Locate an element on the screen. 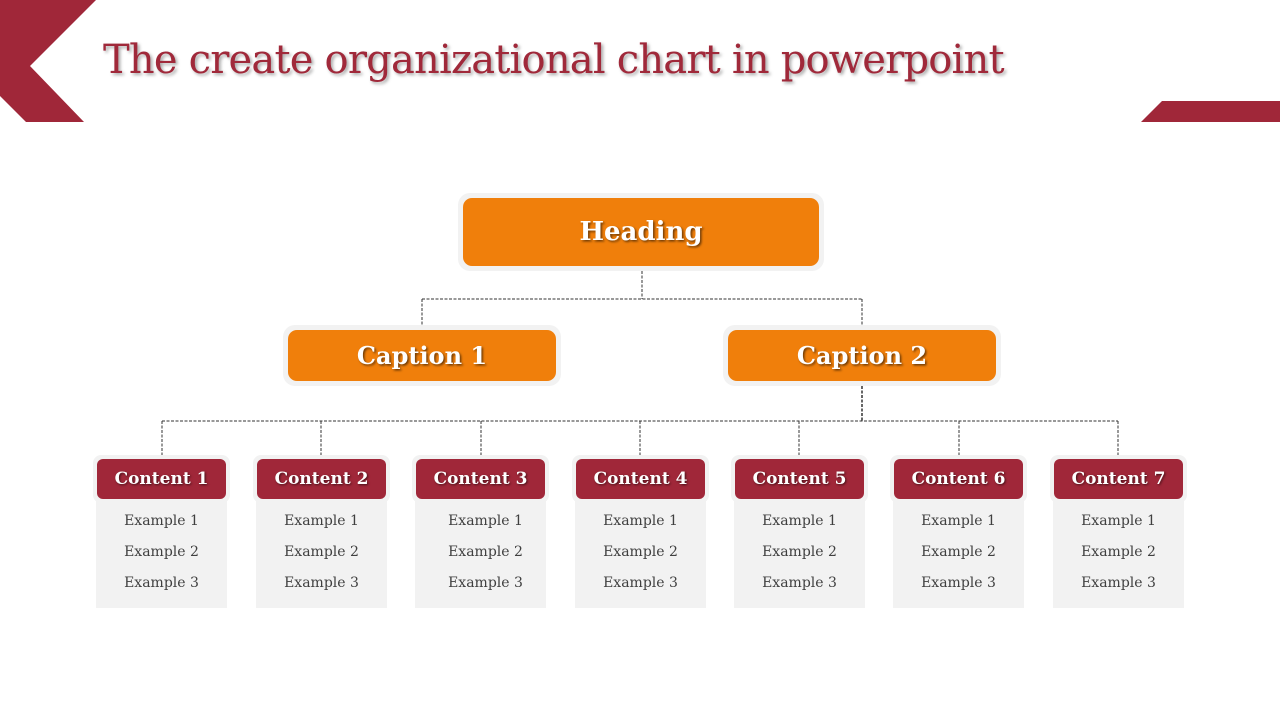  content-header-5: Content 5 is located at coordinates (799, 479).